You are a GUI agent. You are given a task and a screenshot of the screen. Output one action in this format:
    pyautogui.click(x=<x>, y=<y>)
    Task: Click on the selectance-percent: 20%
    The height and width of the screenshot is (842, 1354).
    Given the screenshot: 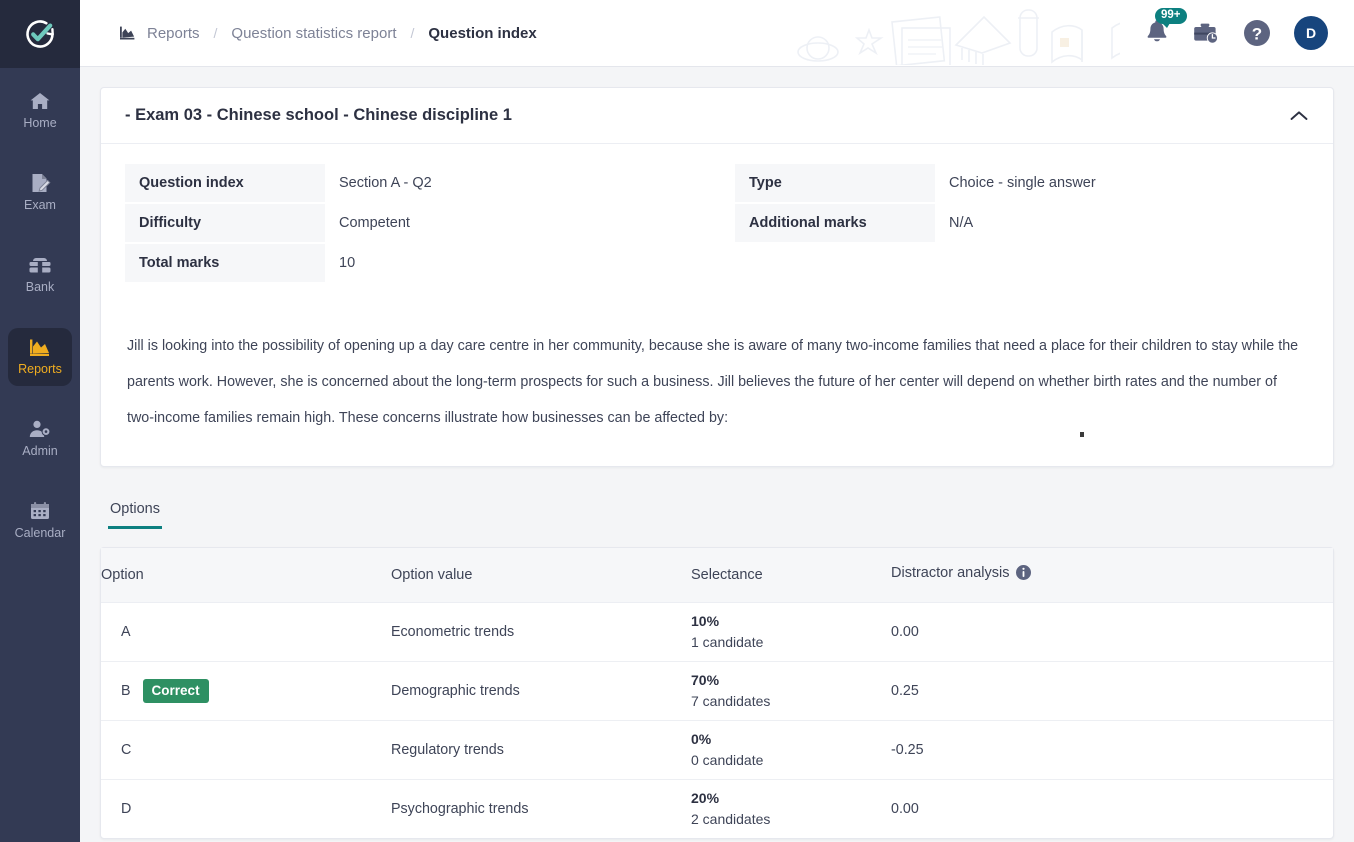 What is the action you would take?
    pyautogui.click(x=705, y=797)
    